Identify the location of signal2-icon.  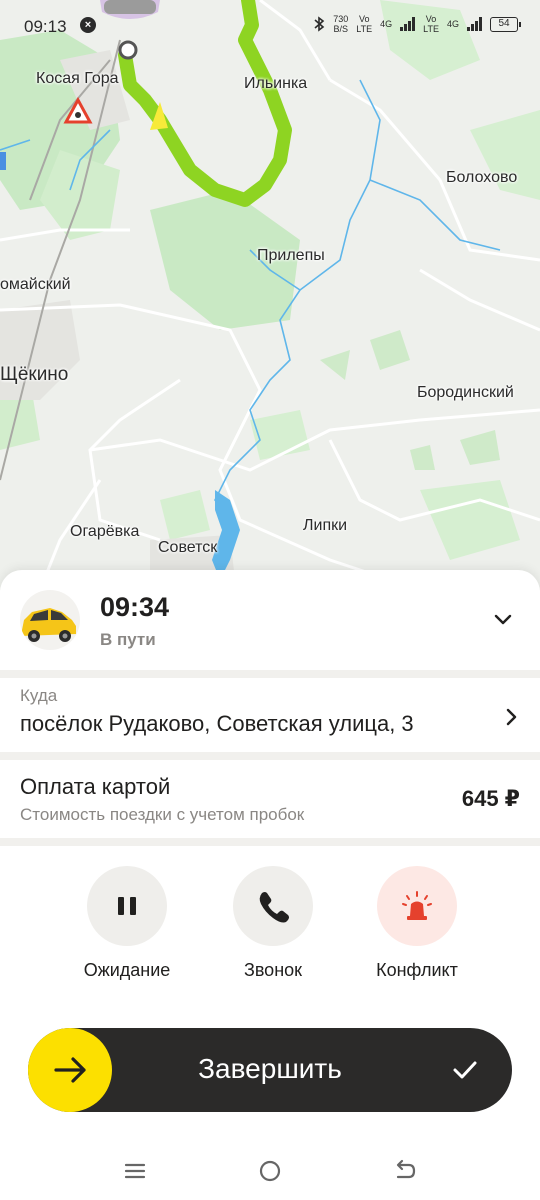
(474, 24).